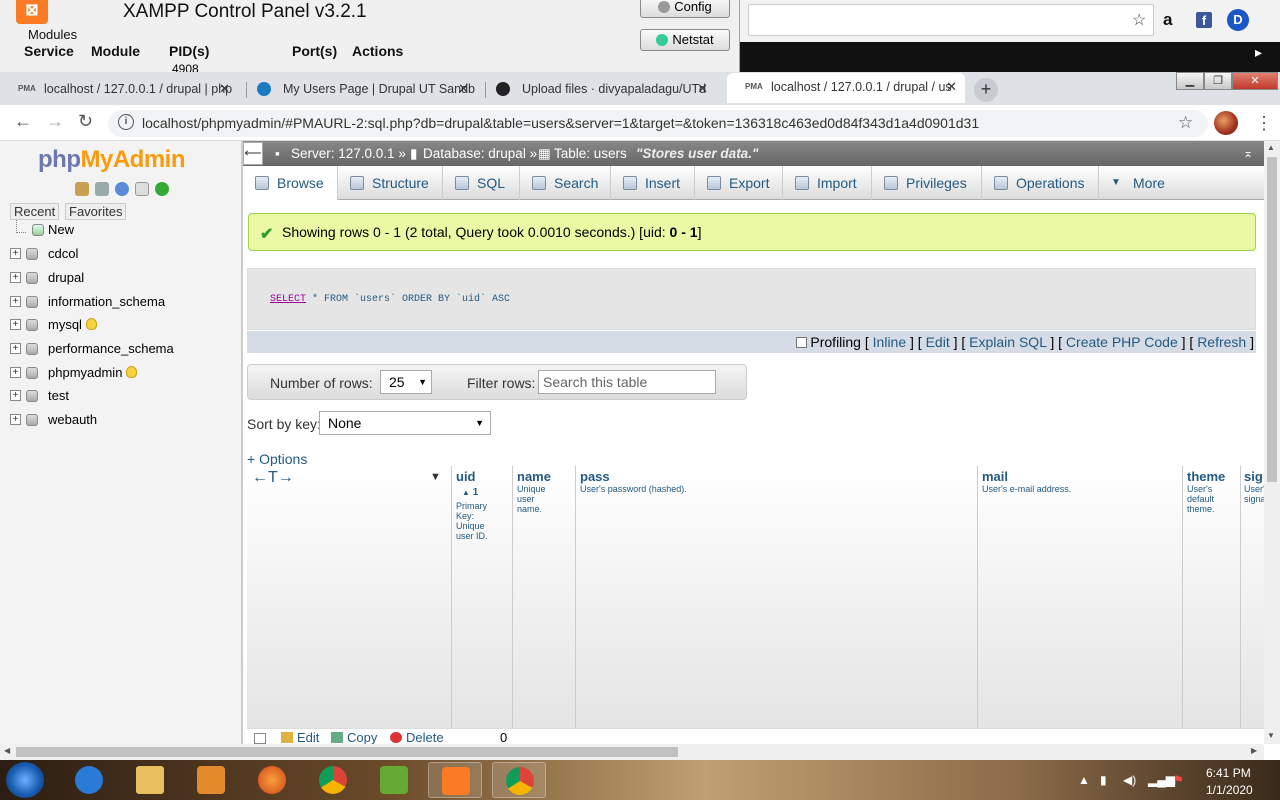 This screenshot has height=800, width=1280. What do you see at coordinates (96, 211) in the screenshot?
I see `tab-favorites: Favorites` at bounding box center [96, 211].